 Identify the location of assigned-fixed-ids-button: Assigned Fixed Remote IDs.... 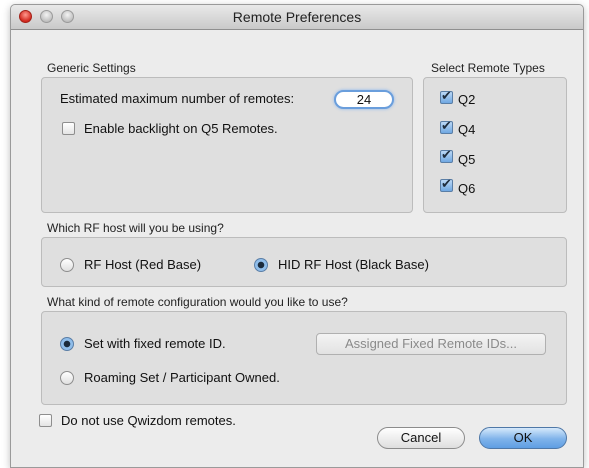
(431, 344).